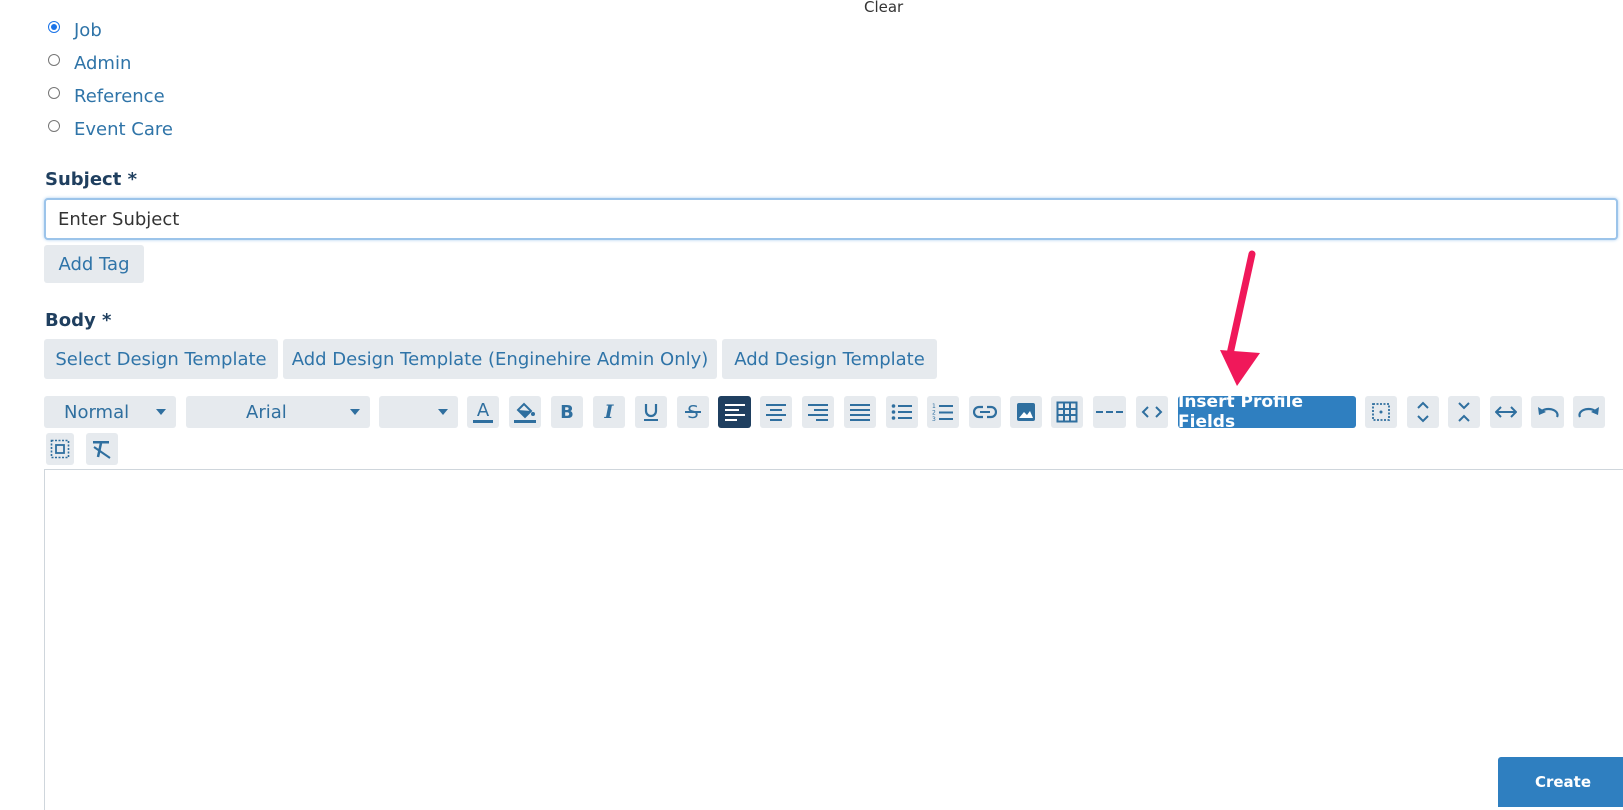 The height and width of the screenshot is (810, 1623). What do you see at coordinates (1589, 412) in the screenshot?
I see `redo-icon` at bounding box center [1589, 412].